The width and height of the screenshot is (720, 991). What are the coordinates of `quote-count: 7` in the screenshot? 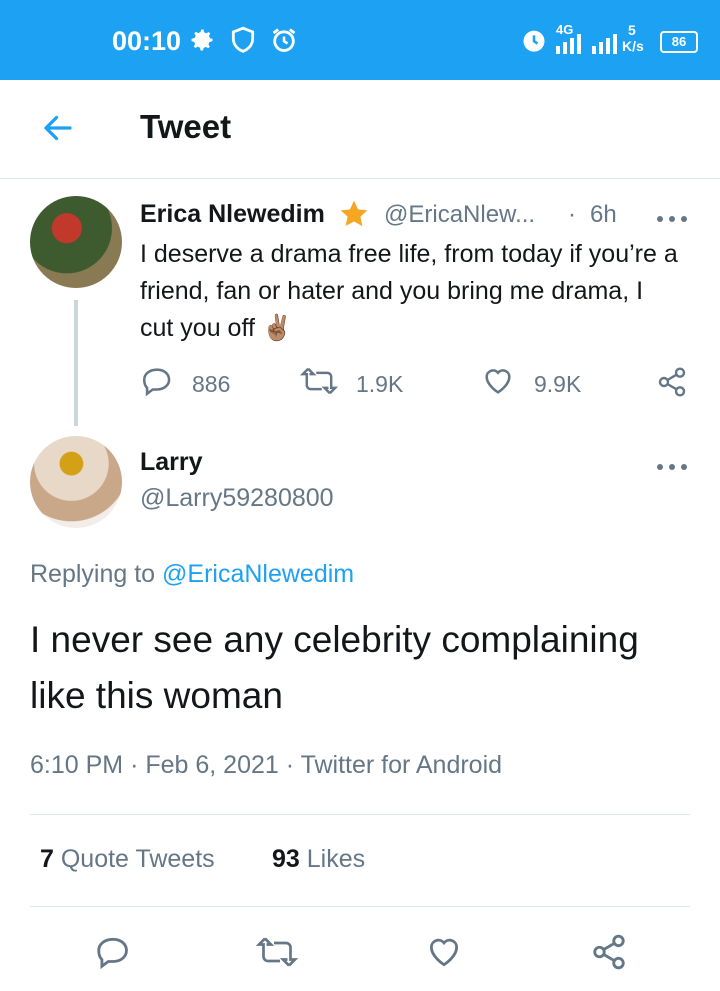 It's located at (47, 859).